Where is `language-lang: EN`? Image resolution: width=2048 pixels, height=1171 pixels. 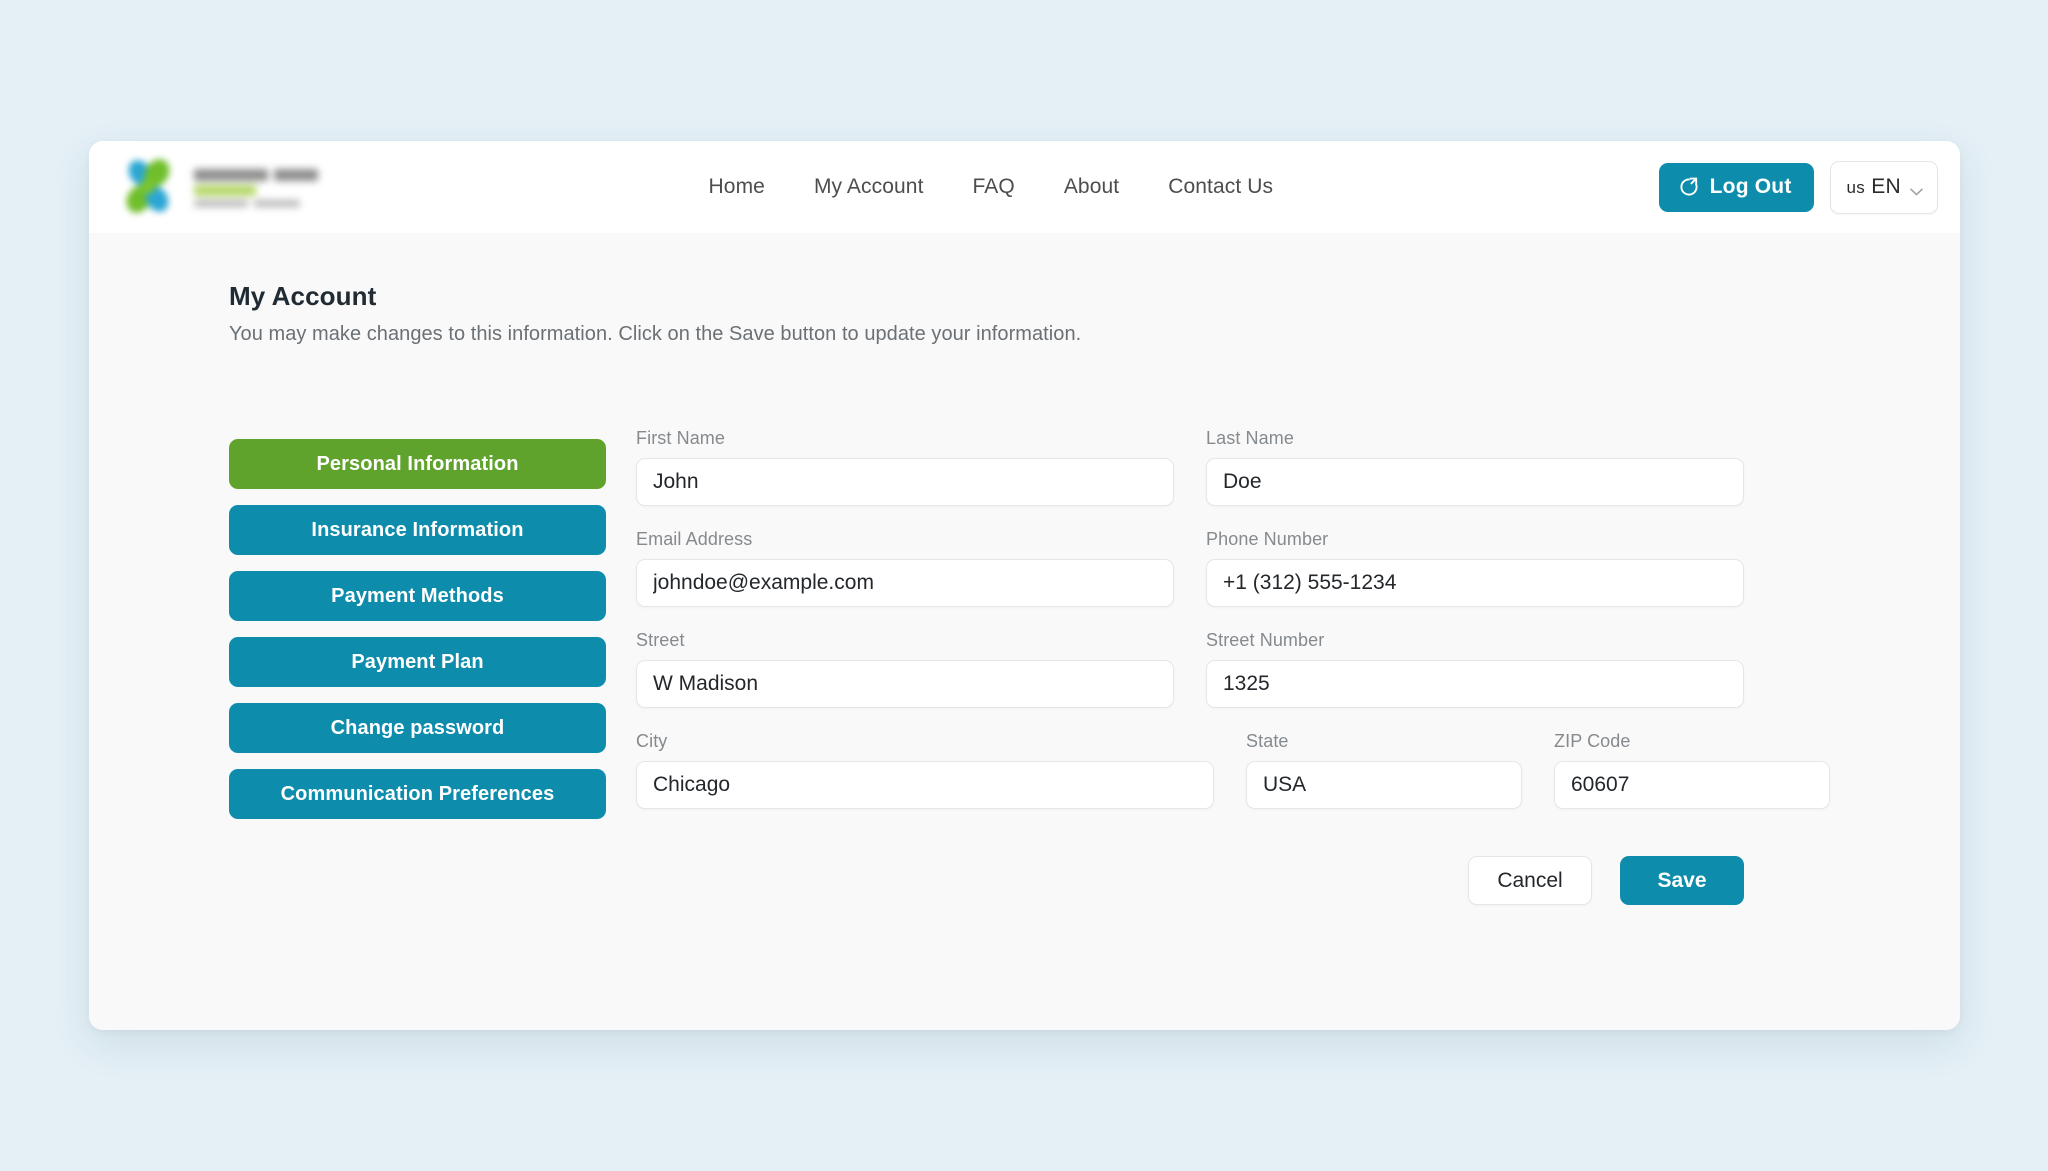
language-lang: EN is located at coordinates (1886, 186).